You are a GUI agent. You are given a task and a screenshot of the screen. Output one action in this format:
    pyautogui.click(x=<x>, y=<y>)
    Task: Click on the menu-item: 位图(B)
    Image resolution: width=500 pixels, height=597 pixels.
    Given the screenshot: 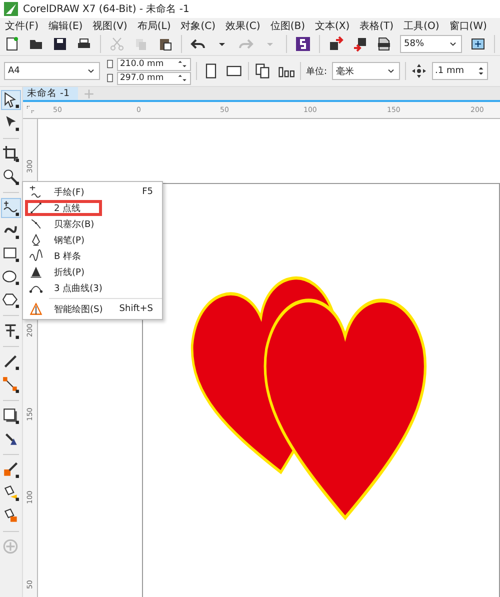 What is the action you would take?
    pyautogui.click(x=287, y=25)
    